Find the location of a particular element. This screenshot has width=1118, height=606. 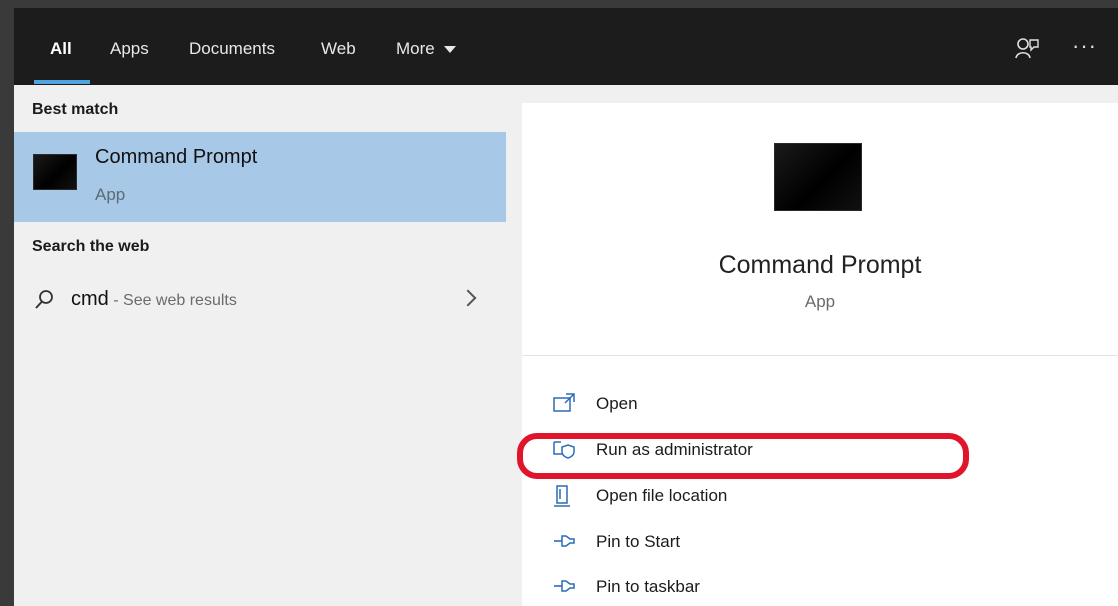

open-file-location-action: Open file location is located at coordinates (762, 497).